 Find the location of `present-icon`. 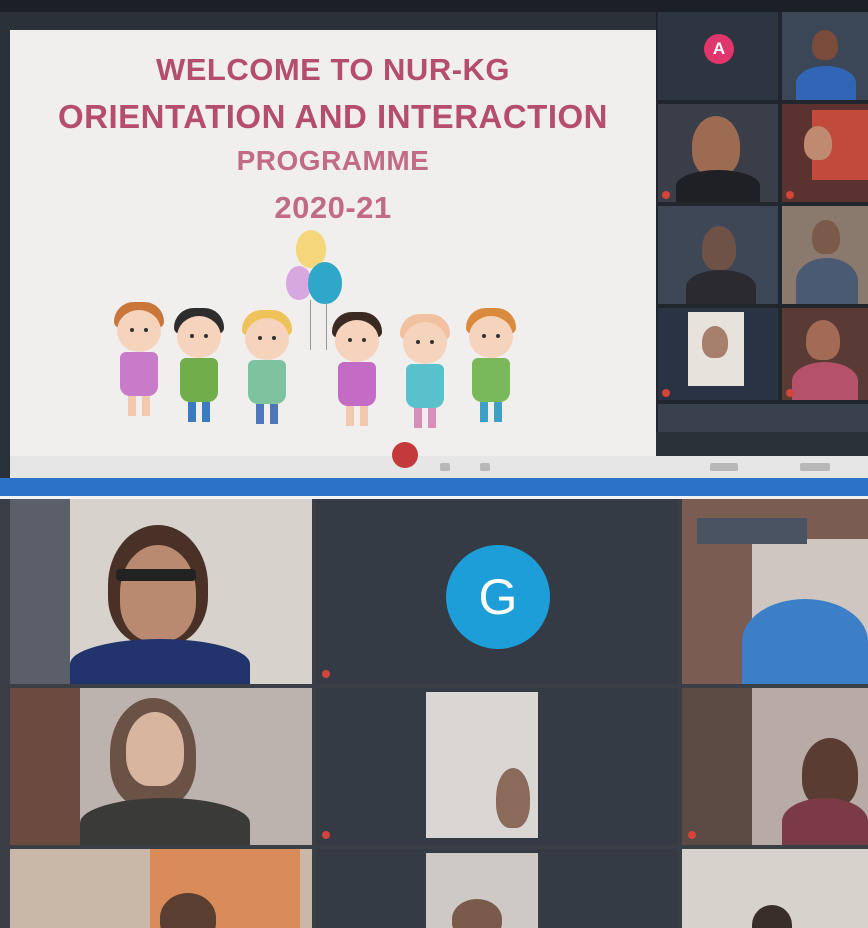

present-icon is located at coordinates (815, 467).